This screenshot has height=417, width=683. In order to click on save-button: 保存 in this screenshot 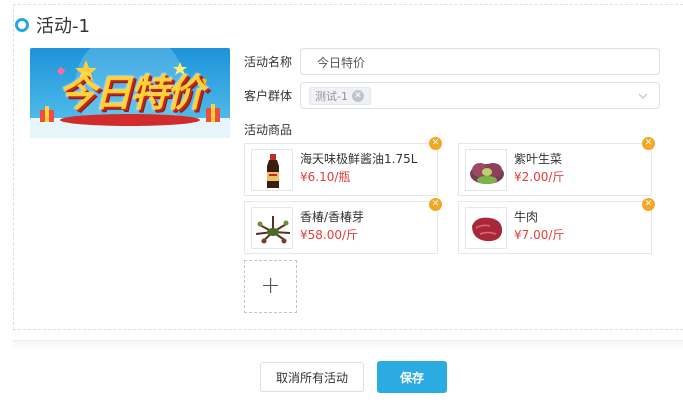, I will do `click(412, 377)`.